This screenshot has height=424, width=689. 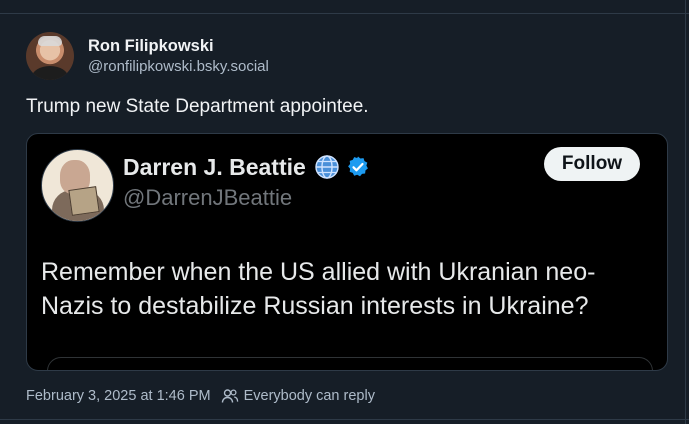 What do you see at coordinates (207, 198) in the screenshot?
I see `embed-author-handle: @DarrenJBeattie` at bounding box center [207, 198].